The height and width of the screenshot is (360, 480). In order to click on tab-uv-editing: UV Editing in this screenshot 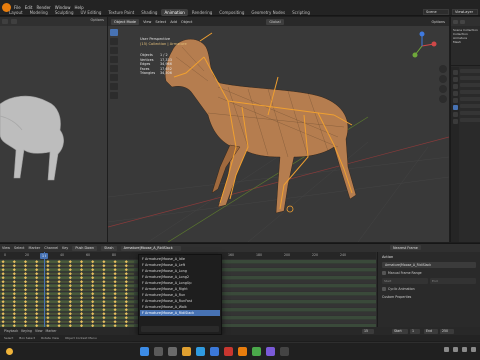, I will do `click(91, 12)`.